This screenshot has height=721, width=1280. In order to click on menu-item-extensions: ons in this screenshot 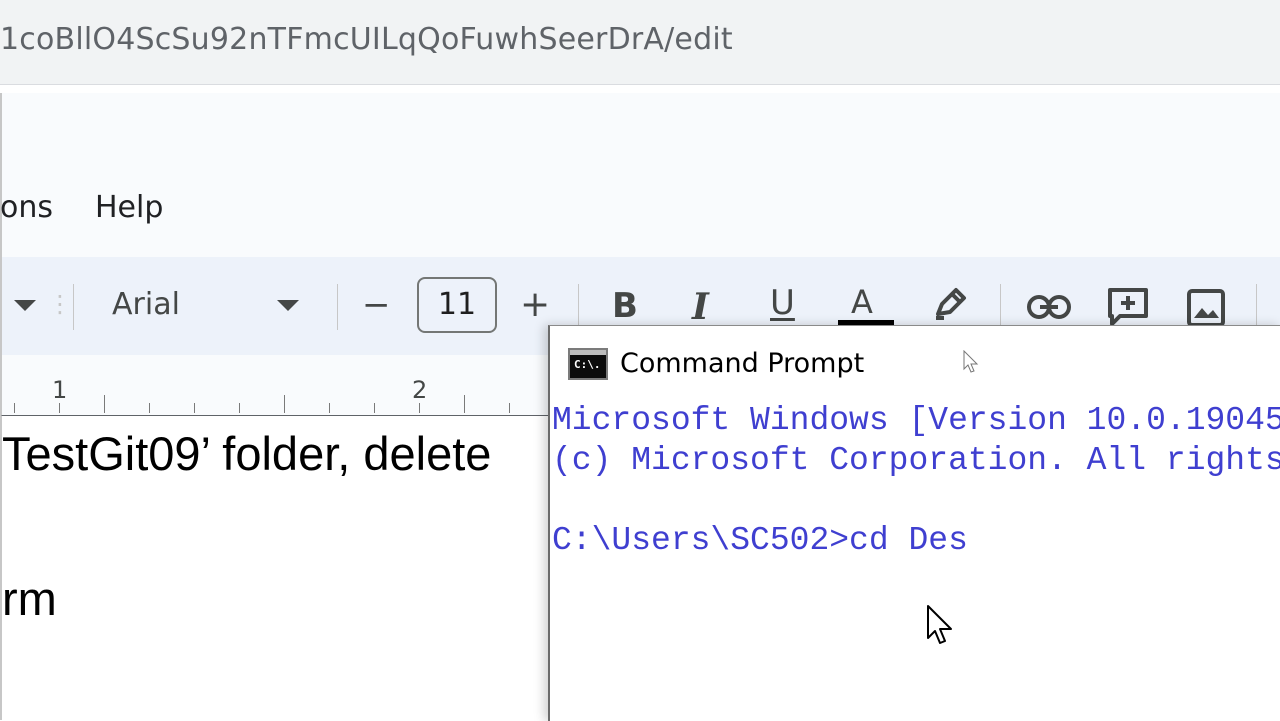, I will do `click(26, 207)`.